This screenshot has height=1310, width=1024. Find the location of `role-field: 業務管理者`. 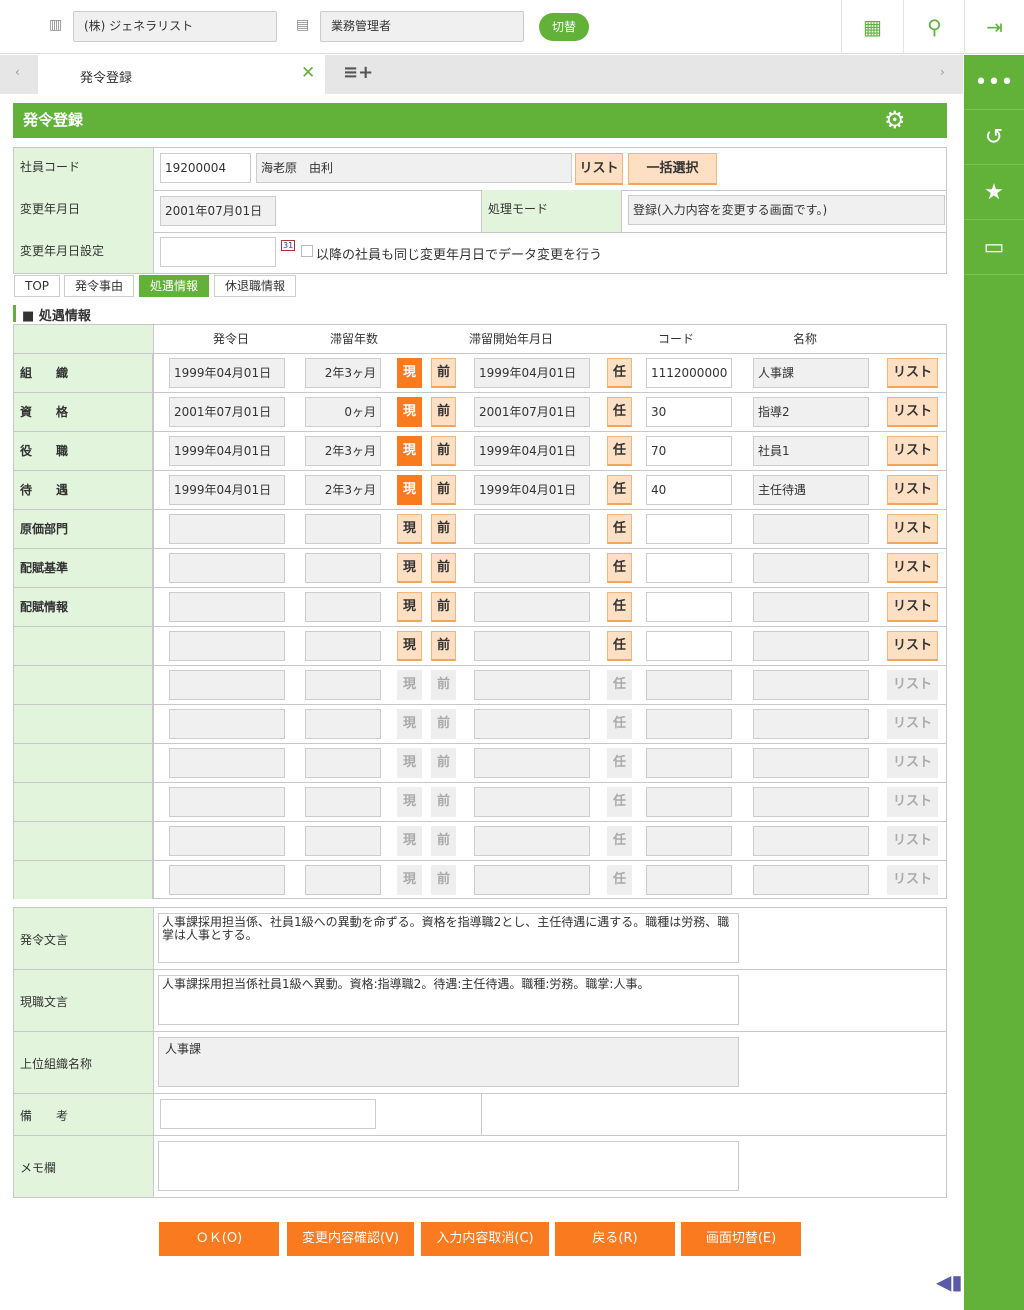

role-field: 業務管理者 is located at coordinates (422, 26).